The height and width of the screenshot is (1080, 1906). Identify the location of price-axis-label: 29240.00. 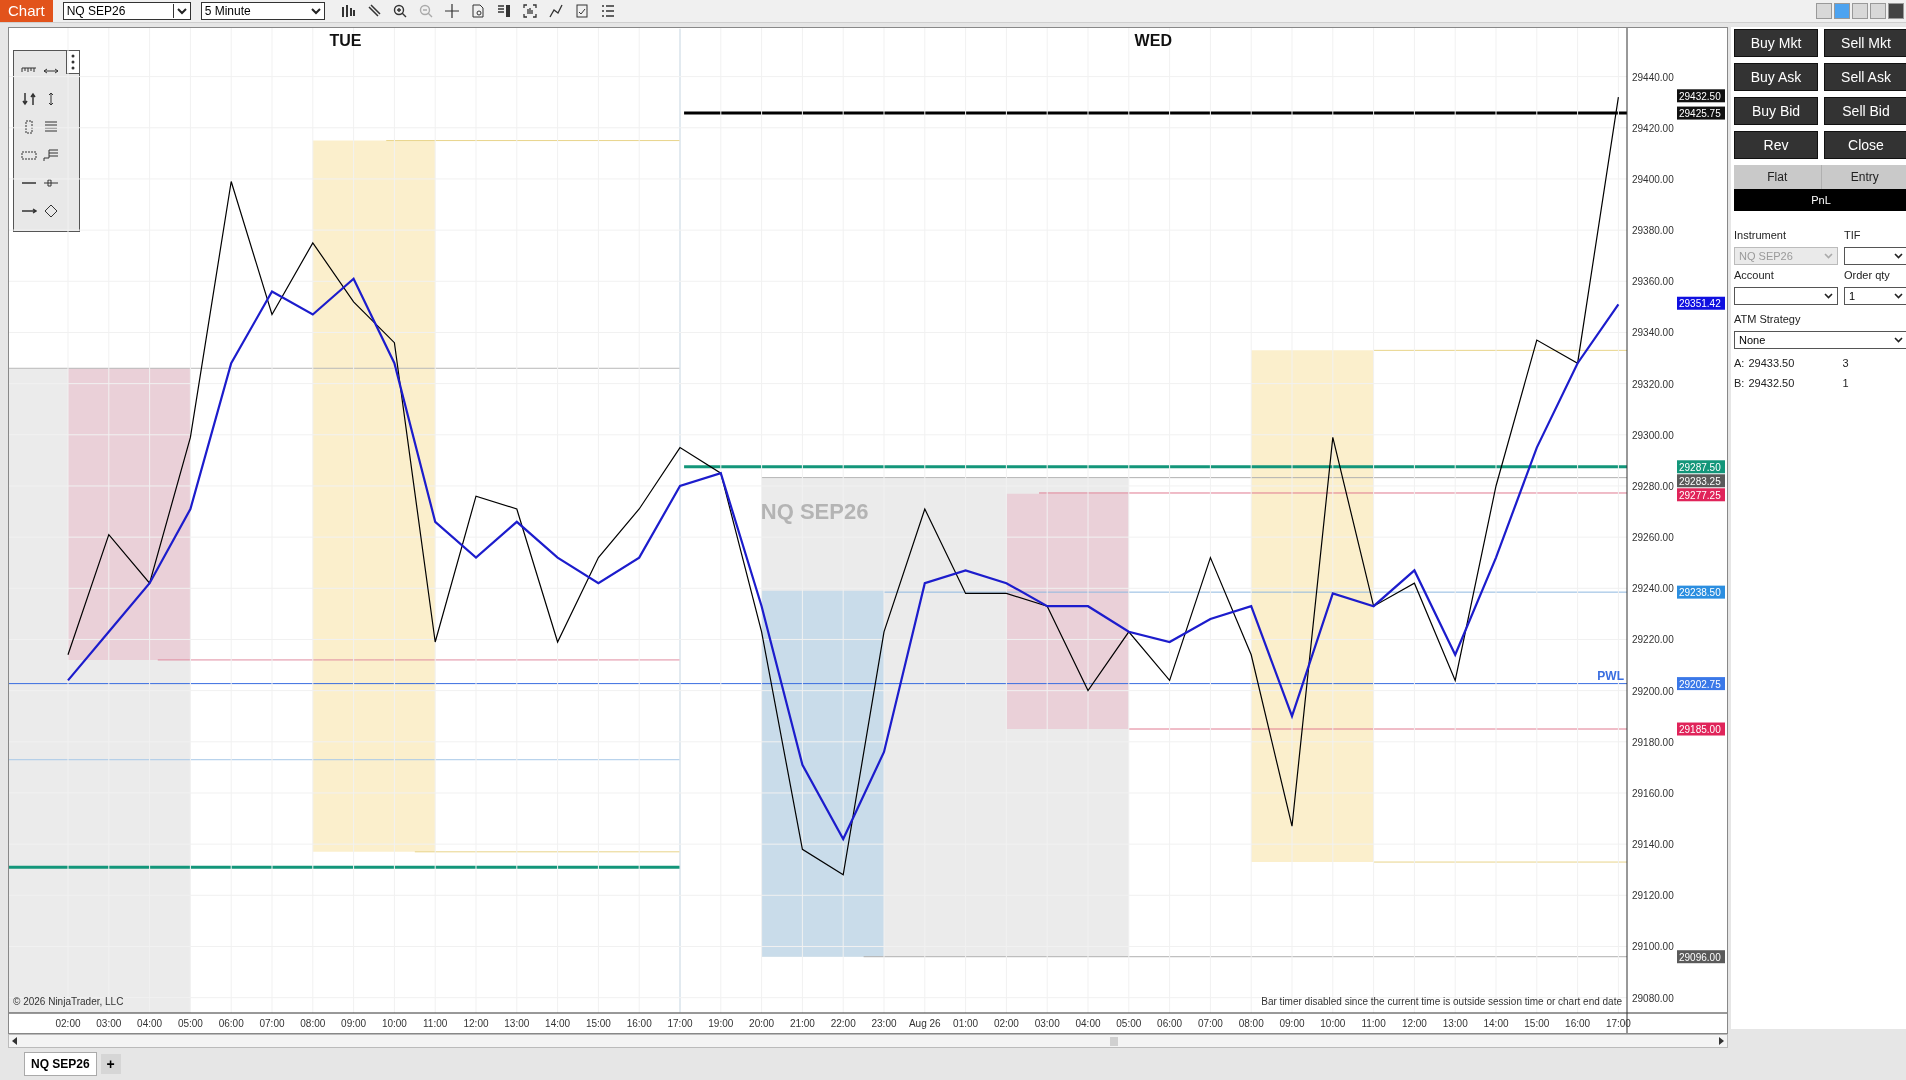
(1653, 589).